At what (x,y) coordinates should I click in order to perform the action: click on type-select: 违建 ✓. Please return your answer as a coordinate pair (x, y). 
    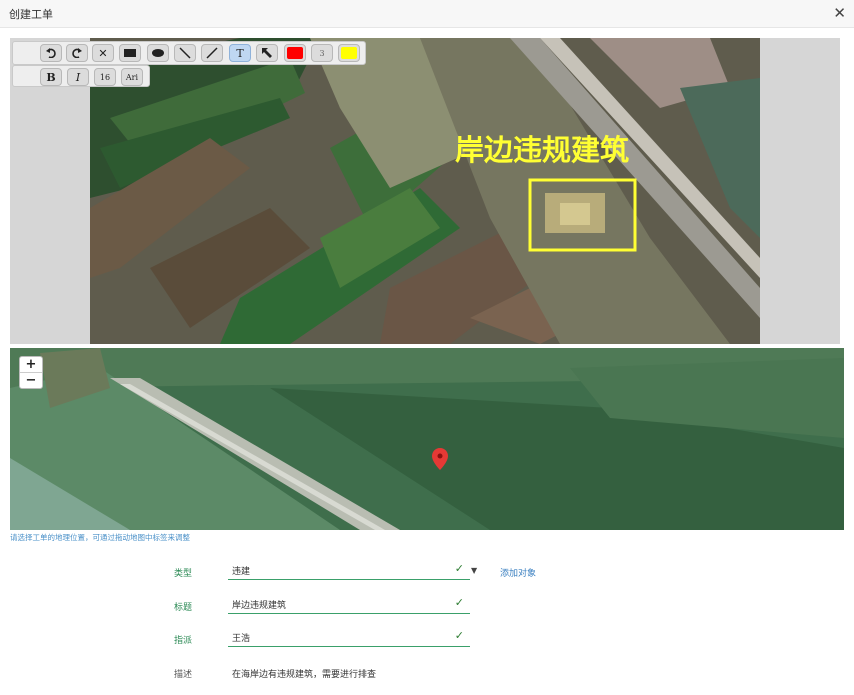
    Looking at the image, I should click on (349, 571).